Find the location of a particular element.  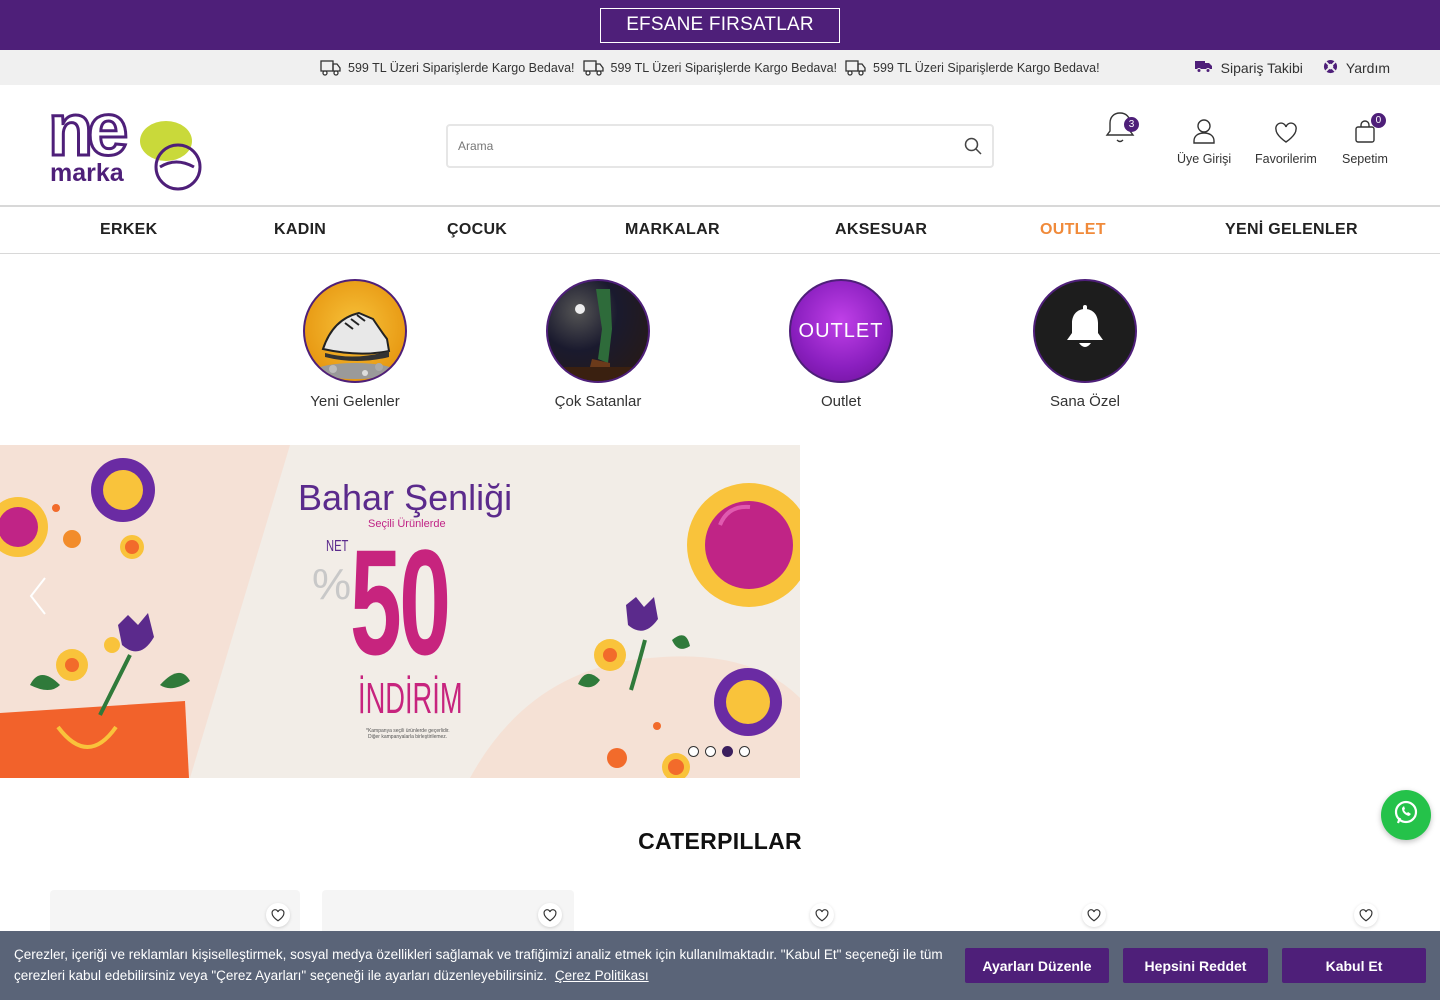

login-button: Üye Girişi is located at coordinates (1204, 142).